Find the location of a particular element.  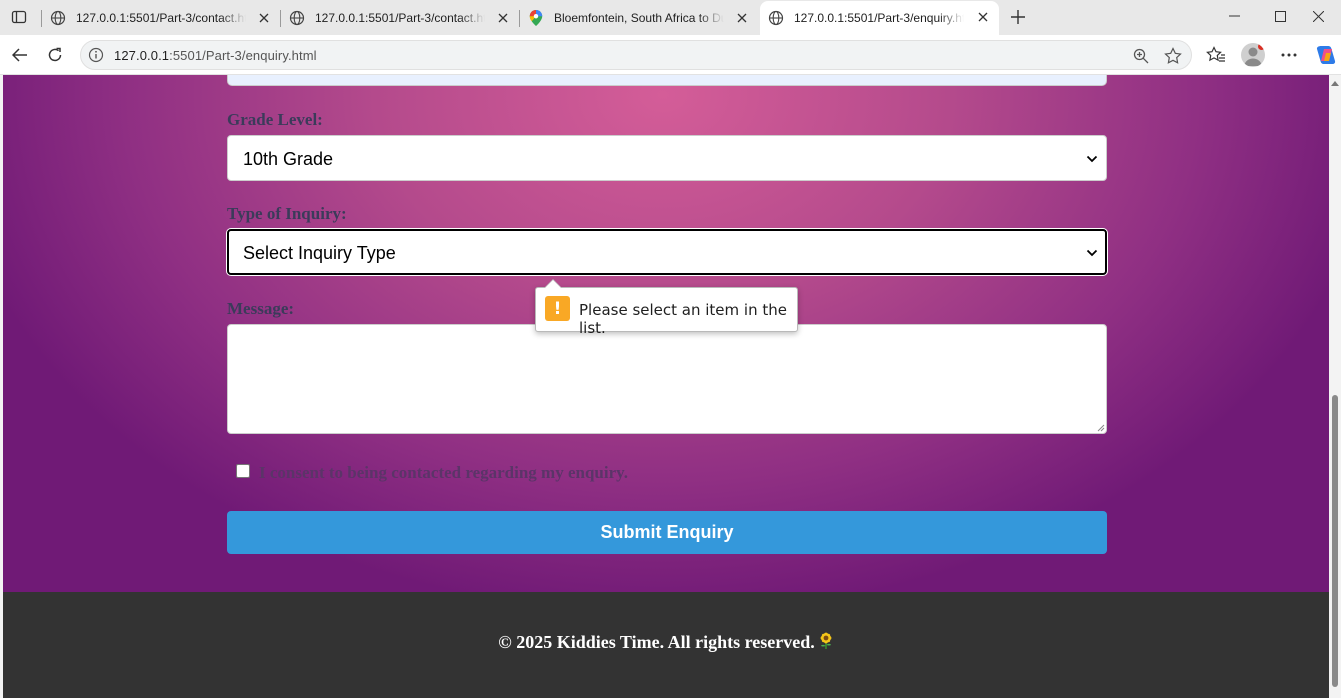

new-tab-icon is located at coordinates (1018, 17).